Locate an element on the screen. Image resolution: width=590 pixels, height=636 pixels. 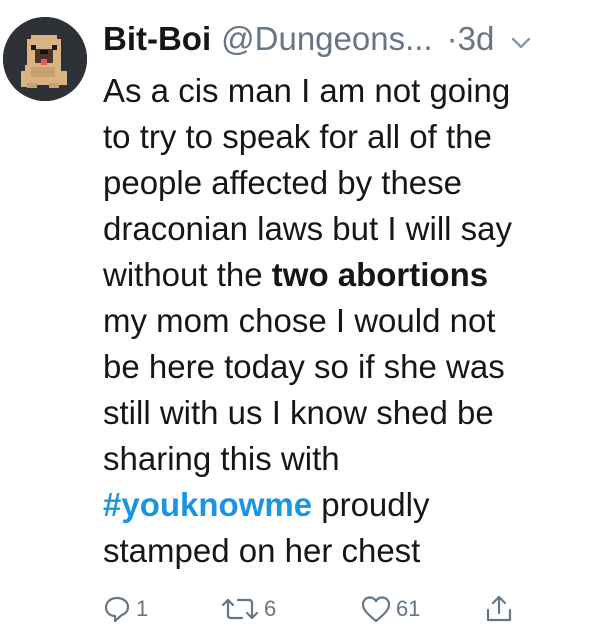
tweet-text-segment: without the is located at coordinates (187, 274).